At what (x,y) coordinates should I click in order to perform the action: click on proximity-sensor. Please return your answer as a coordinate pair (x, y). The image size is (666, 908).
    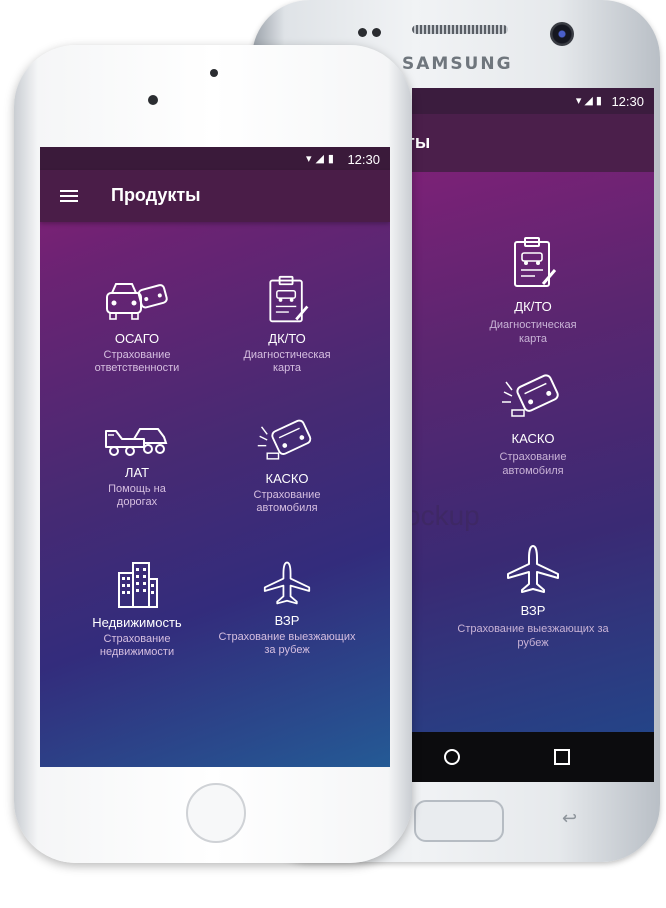
    Looking at the image, I should click on (214, 73).